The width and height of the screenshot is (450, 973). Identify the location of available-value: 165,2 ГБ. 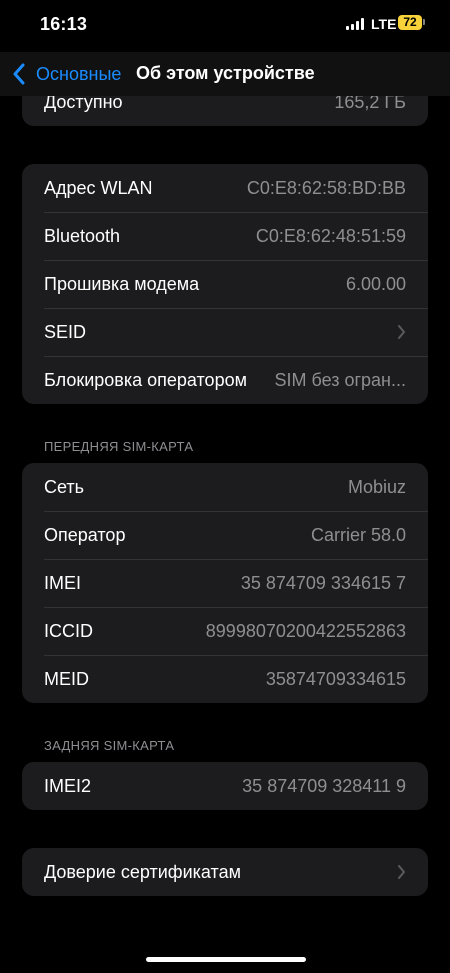
(370, 101).